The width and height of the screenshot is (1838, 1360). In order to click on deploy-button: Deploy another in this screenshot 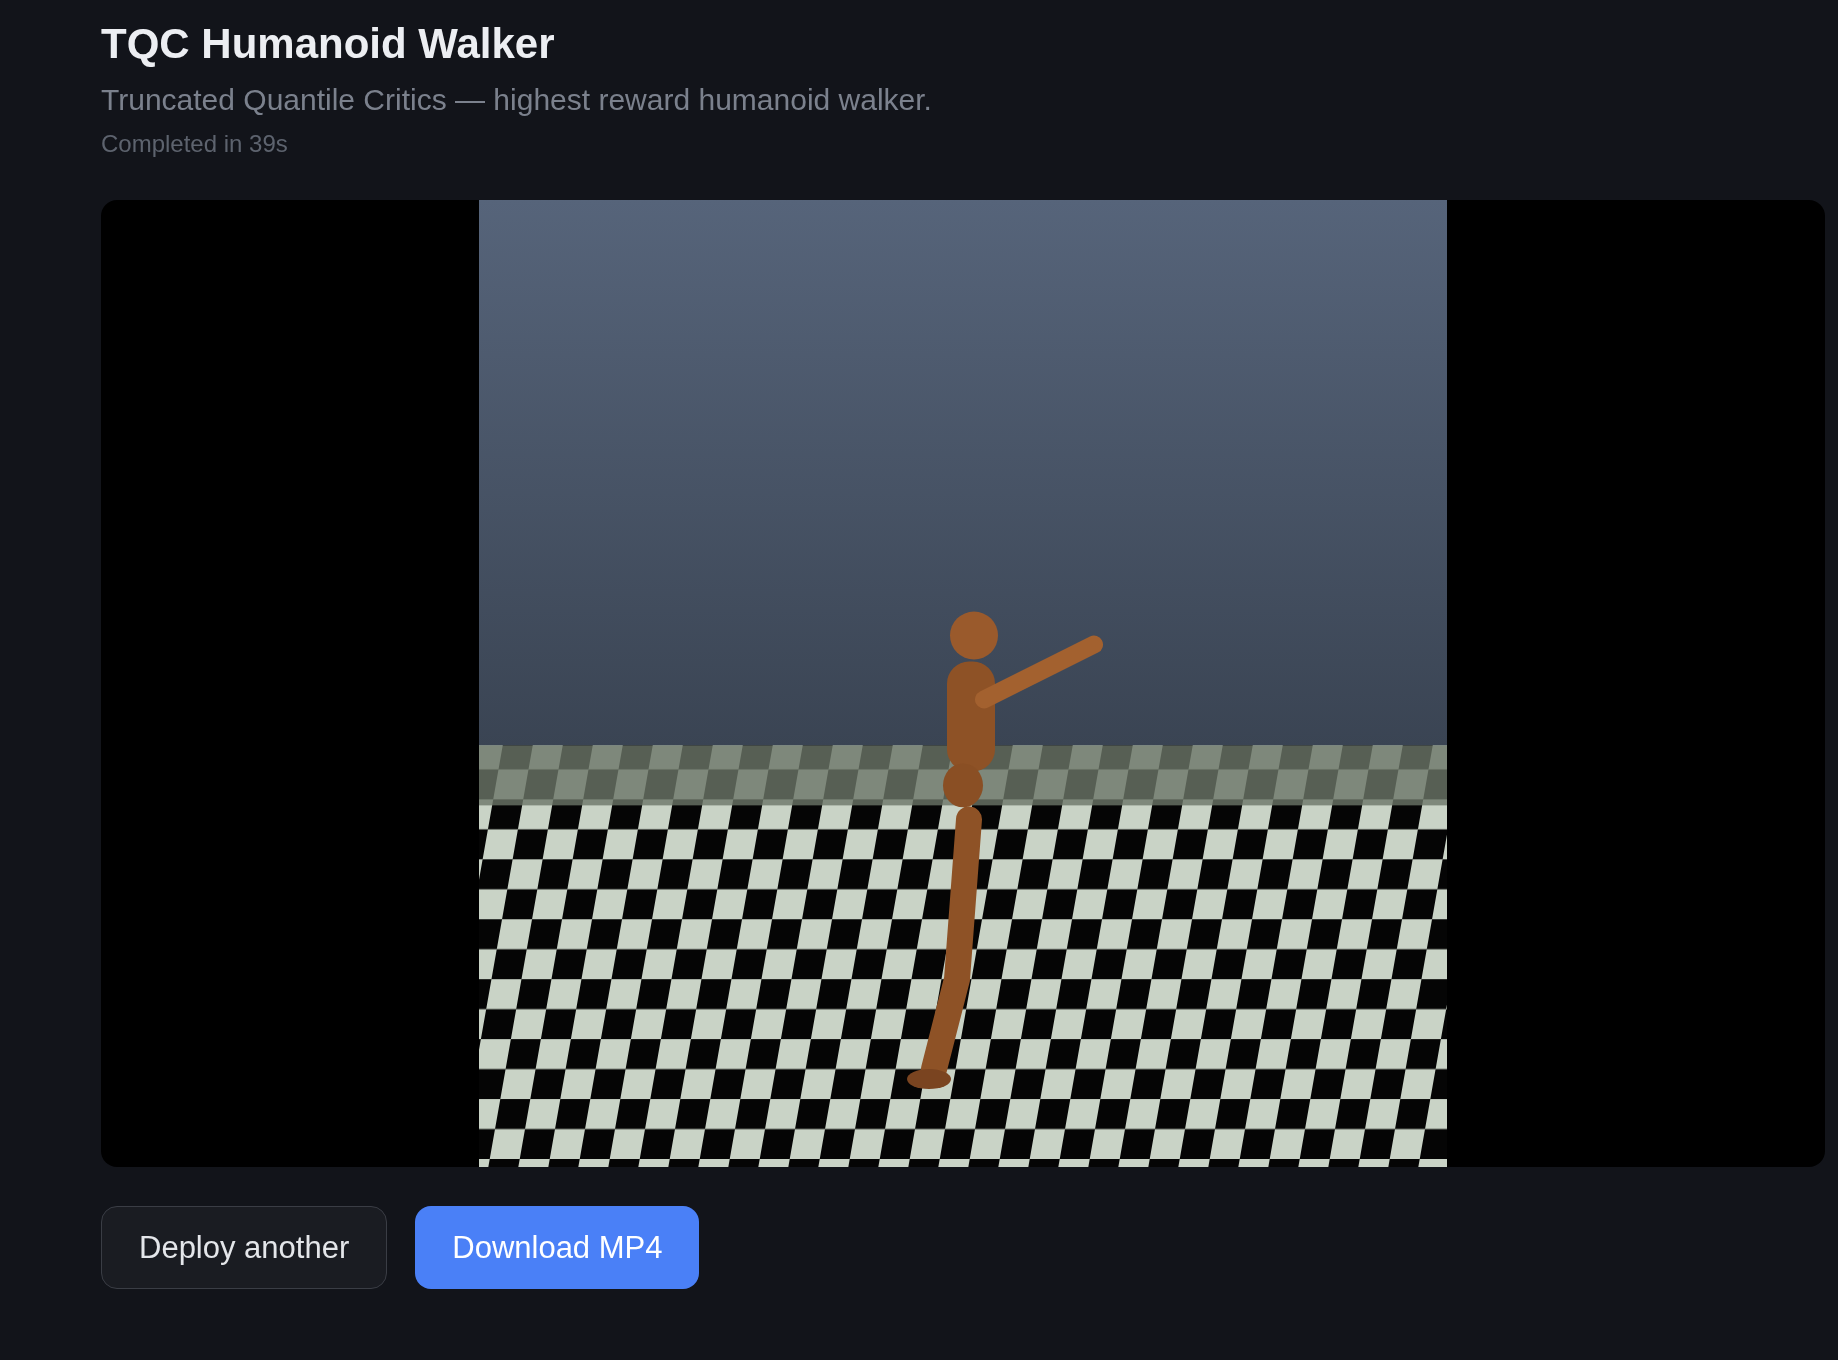, I will do `click(244, 1247)`.